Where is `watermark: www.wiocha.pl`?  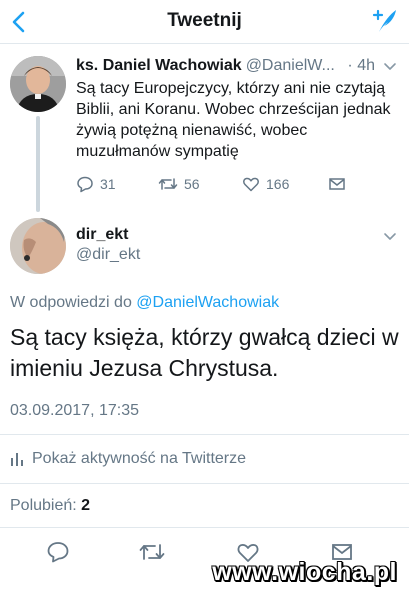 watermark: www.wiocha.pl is located at coordinates (304, 572).